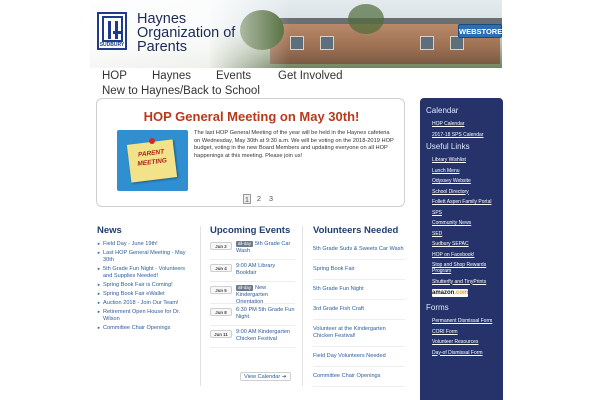 This screenshot has width=600, height=400. What do you see at coordinates (146, 256) in the screenshot?
I see `news-item: Last HOP General Meeting - May 30th` at bounding box center [146, 256].